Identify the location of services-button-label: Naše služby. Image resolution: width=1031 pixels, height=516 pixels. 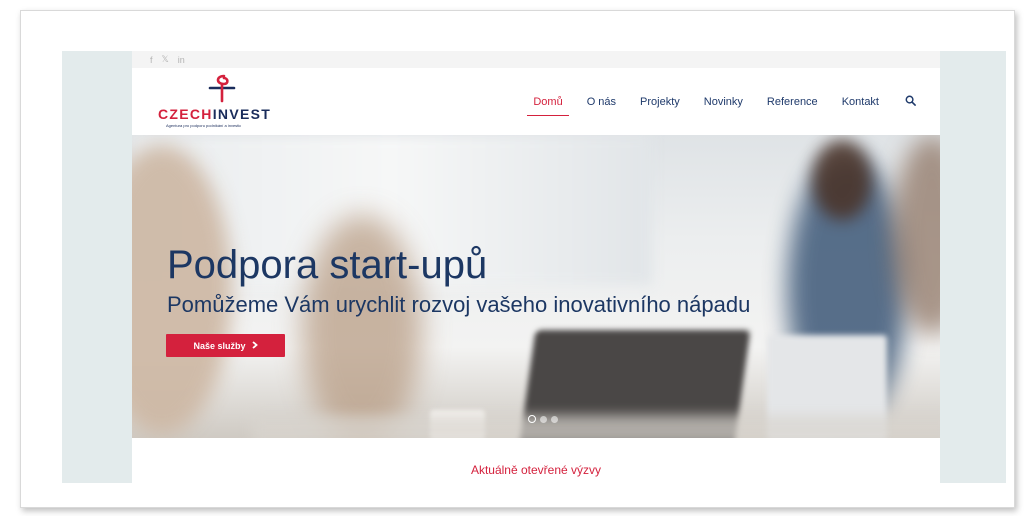
(219, 345).